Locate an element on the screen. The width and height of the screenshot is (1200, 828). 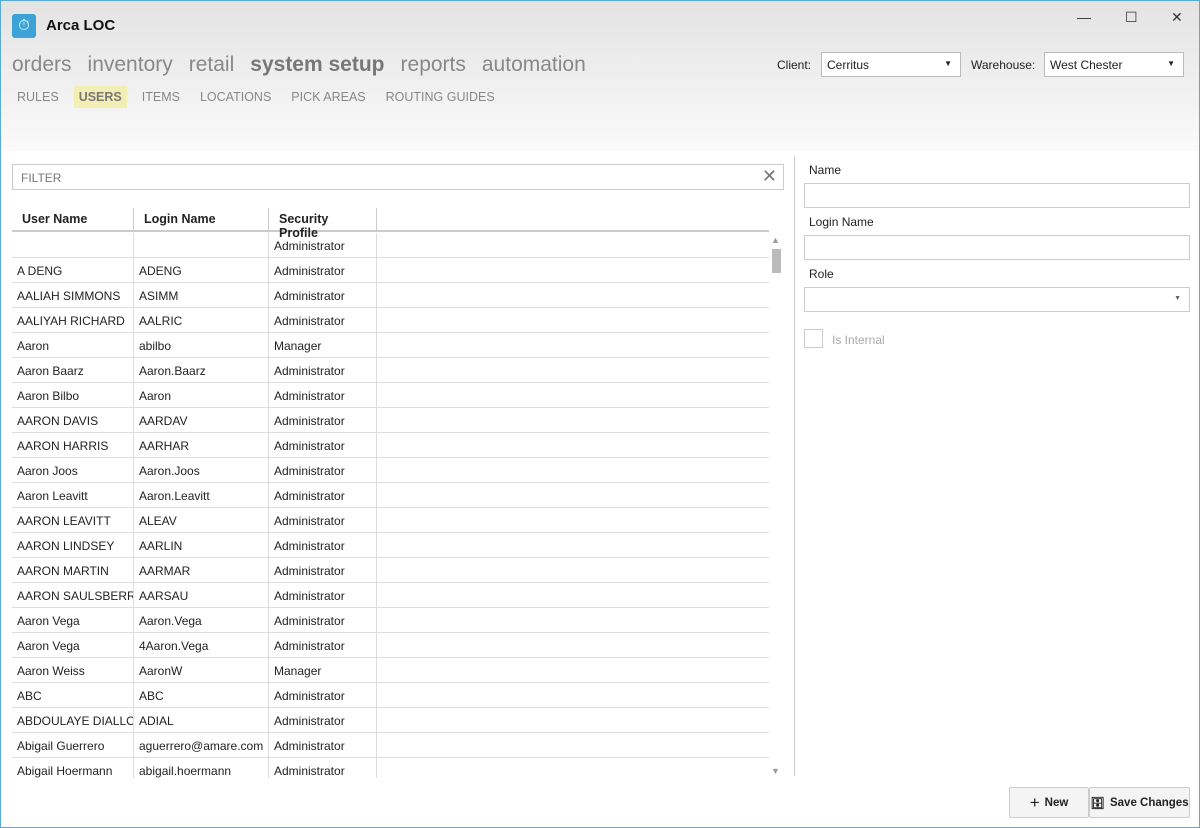
nav-retail: retail is located at coordinates (212, 65).